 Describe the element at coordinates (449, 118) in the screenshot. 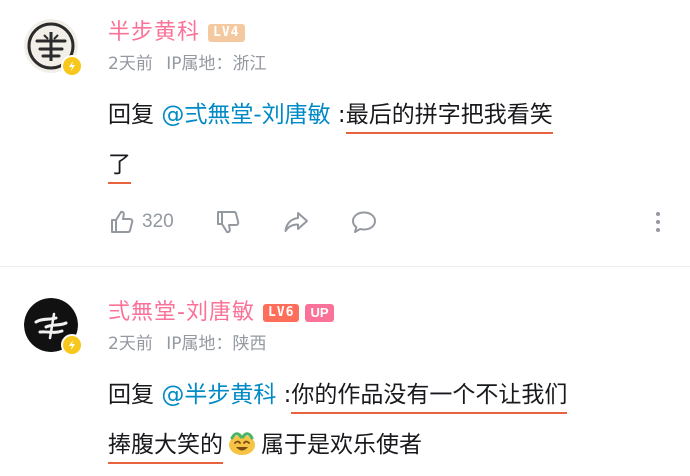

I see `highlighted-text: 最后的拼字把我看笑` at that location.